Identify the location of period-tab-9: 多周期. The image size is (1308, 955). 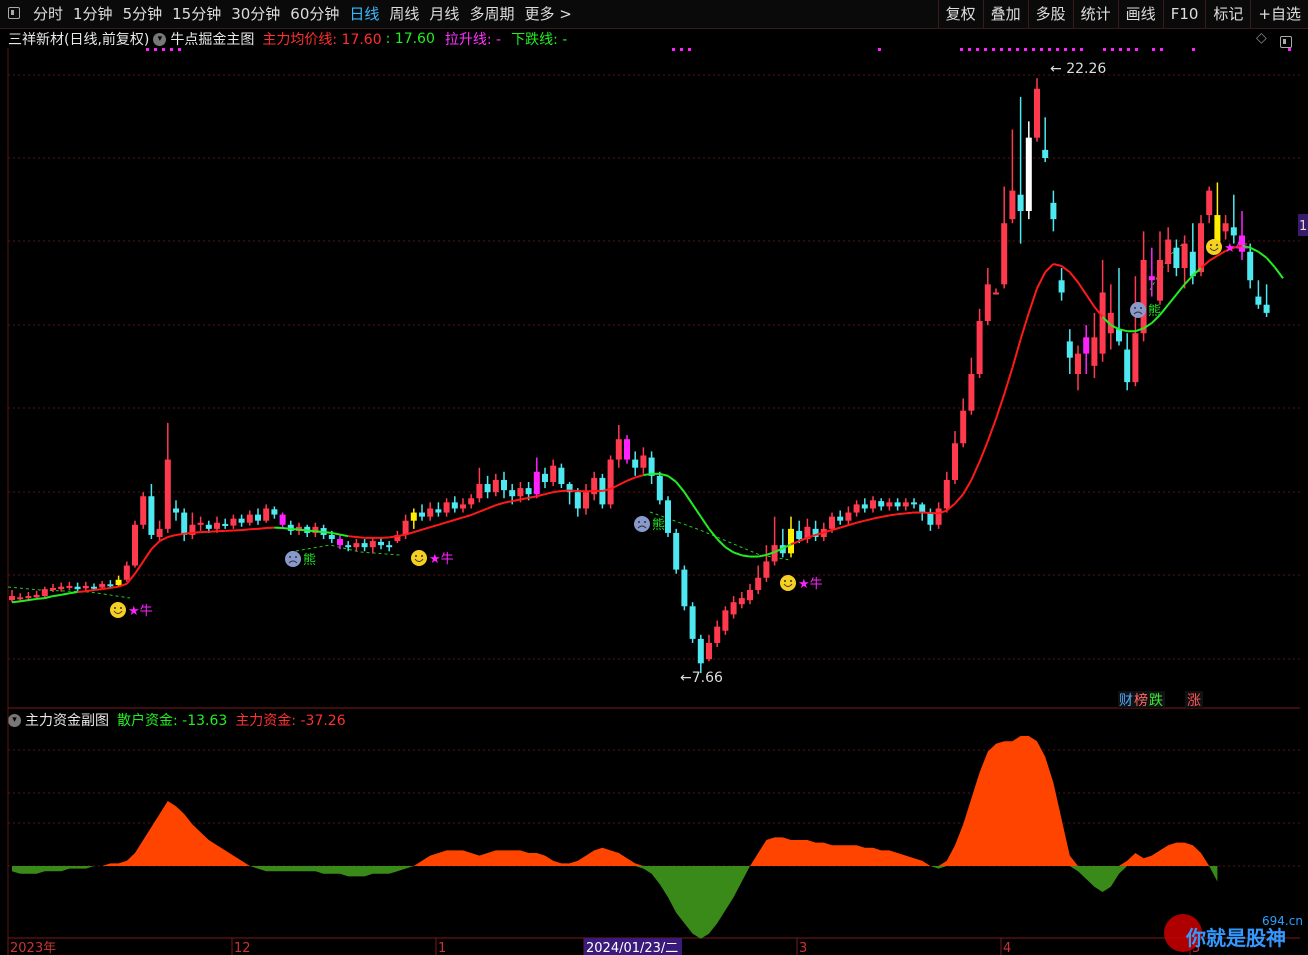
(491, 14).